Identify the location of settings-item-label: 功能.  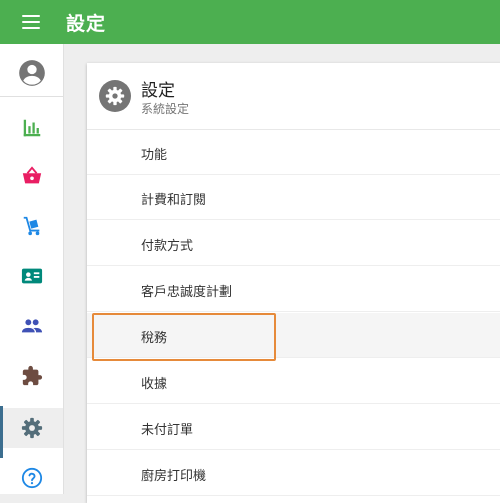
(154, 155).